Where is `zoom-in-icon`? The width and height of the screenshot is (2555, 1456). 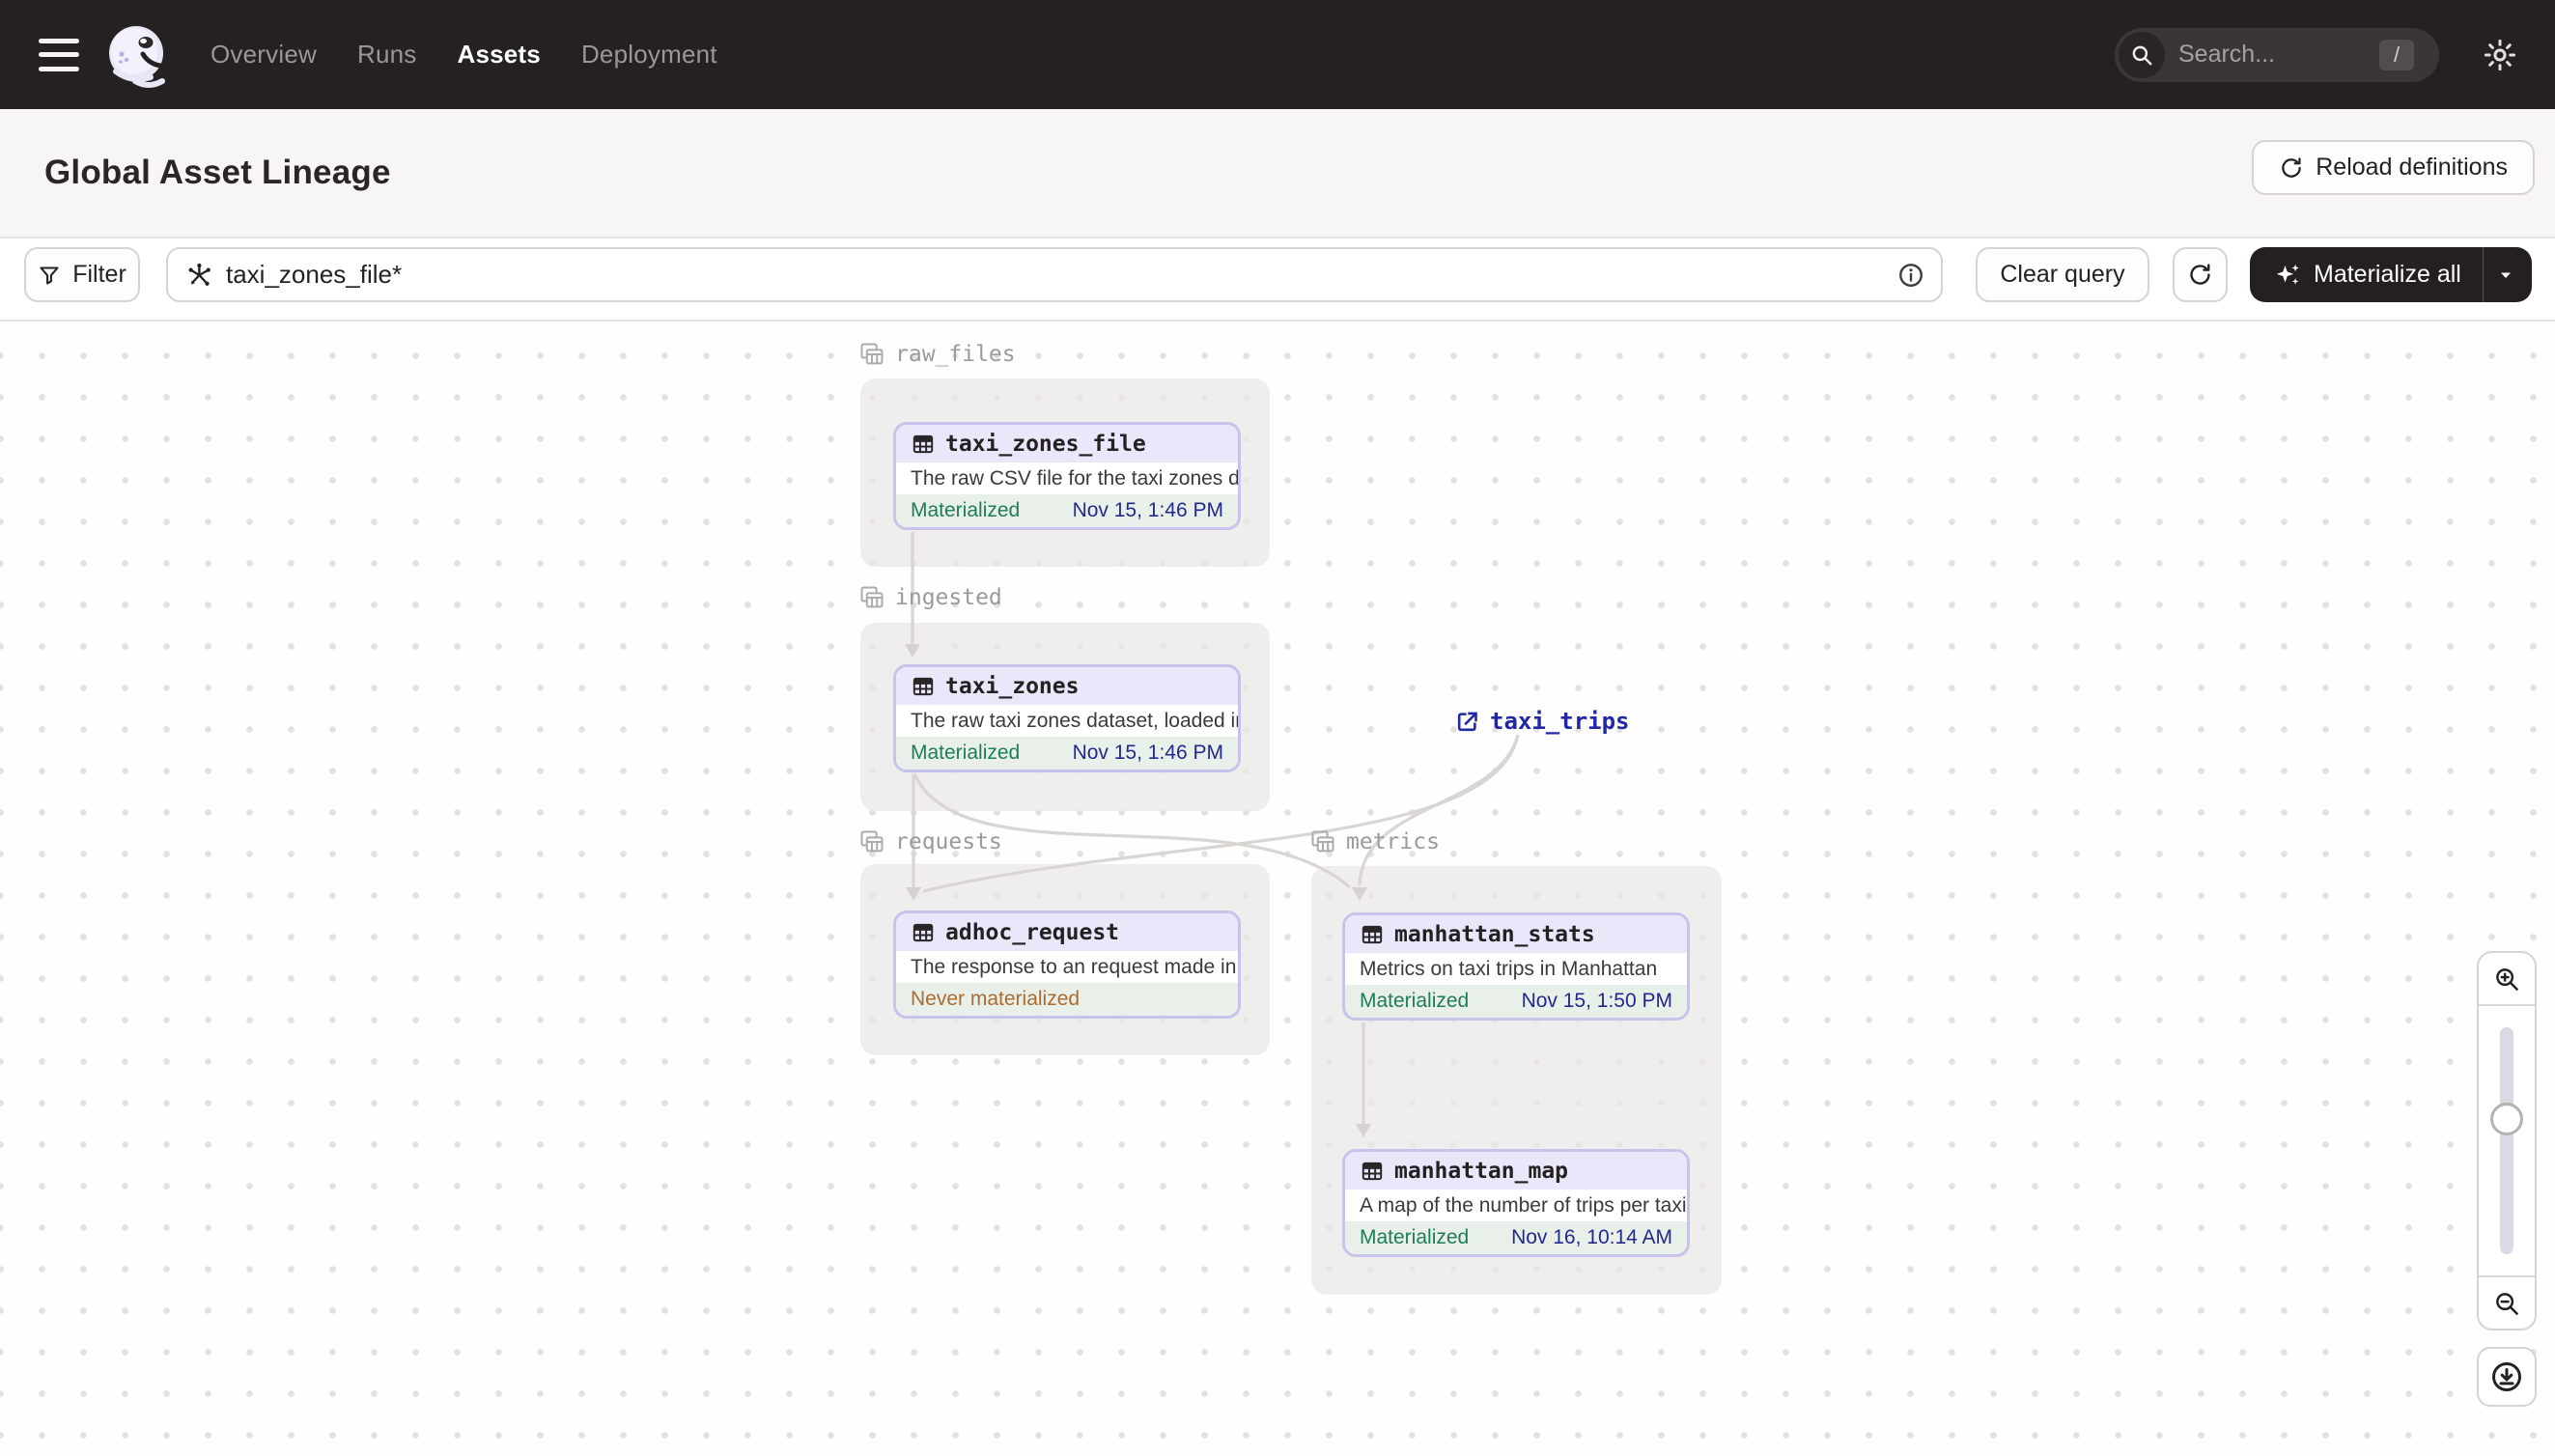
zoom-in-icon is located at coordinates (2507, 979).